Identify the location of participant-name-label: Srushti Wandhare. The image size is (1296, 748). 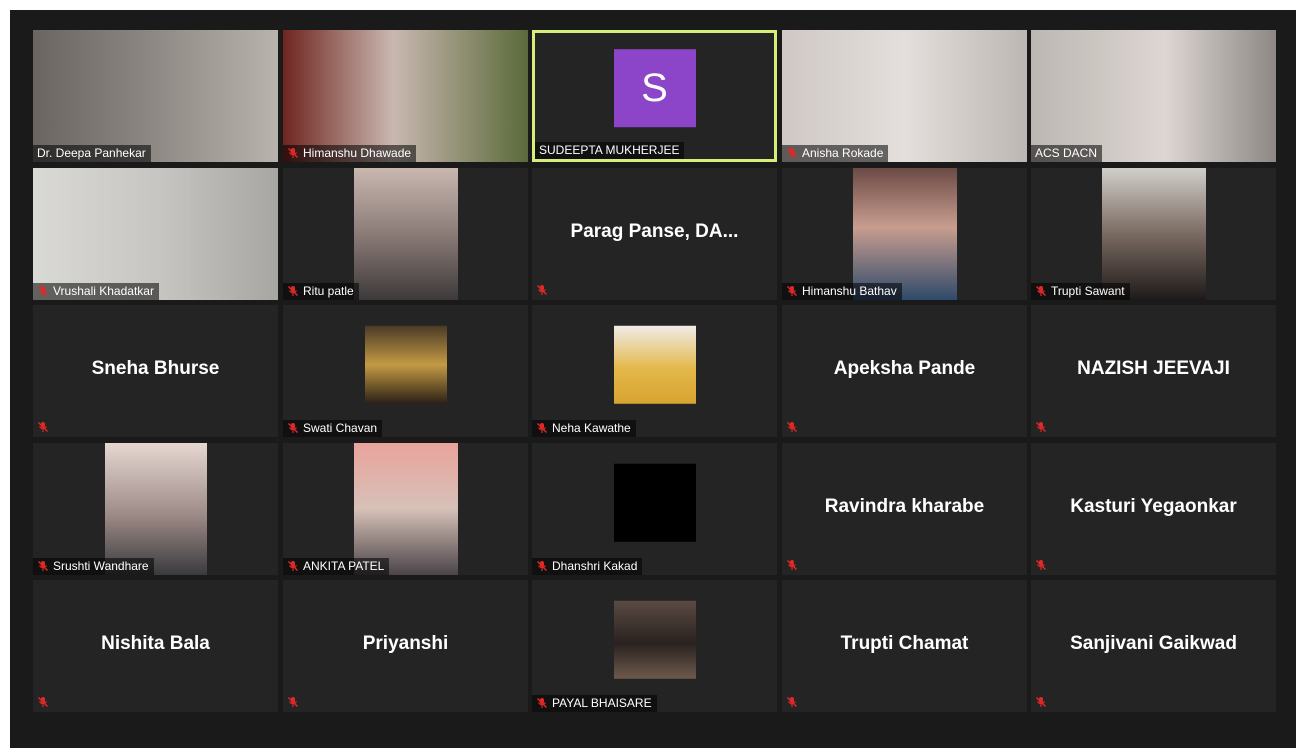
(93, 566).